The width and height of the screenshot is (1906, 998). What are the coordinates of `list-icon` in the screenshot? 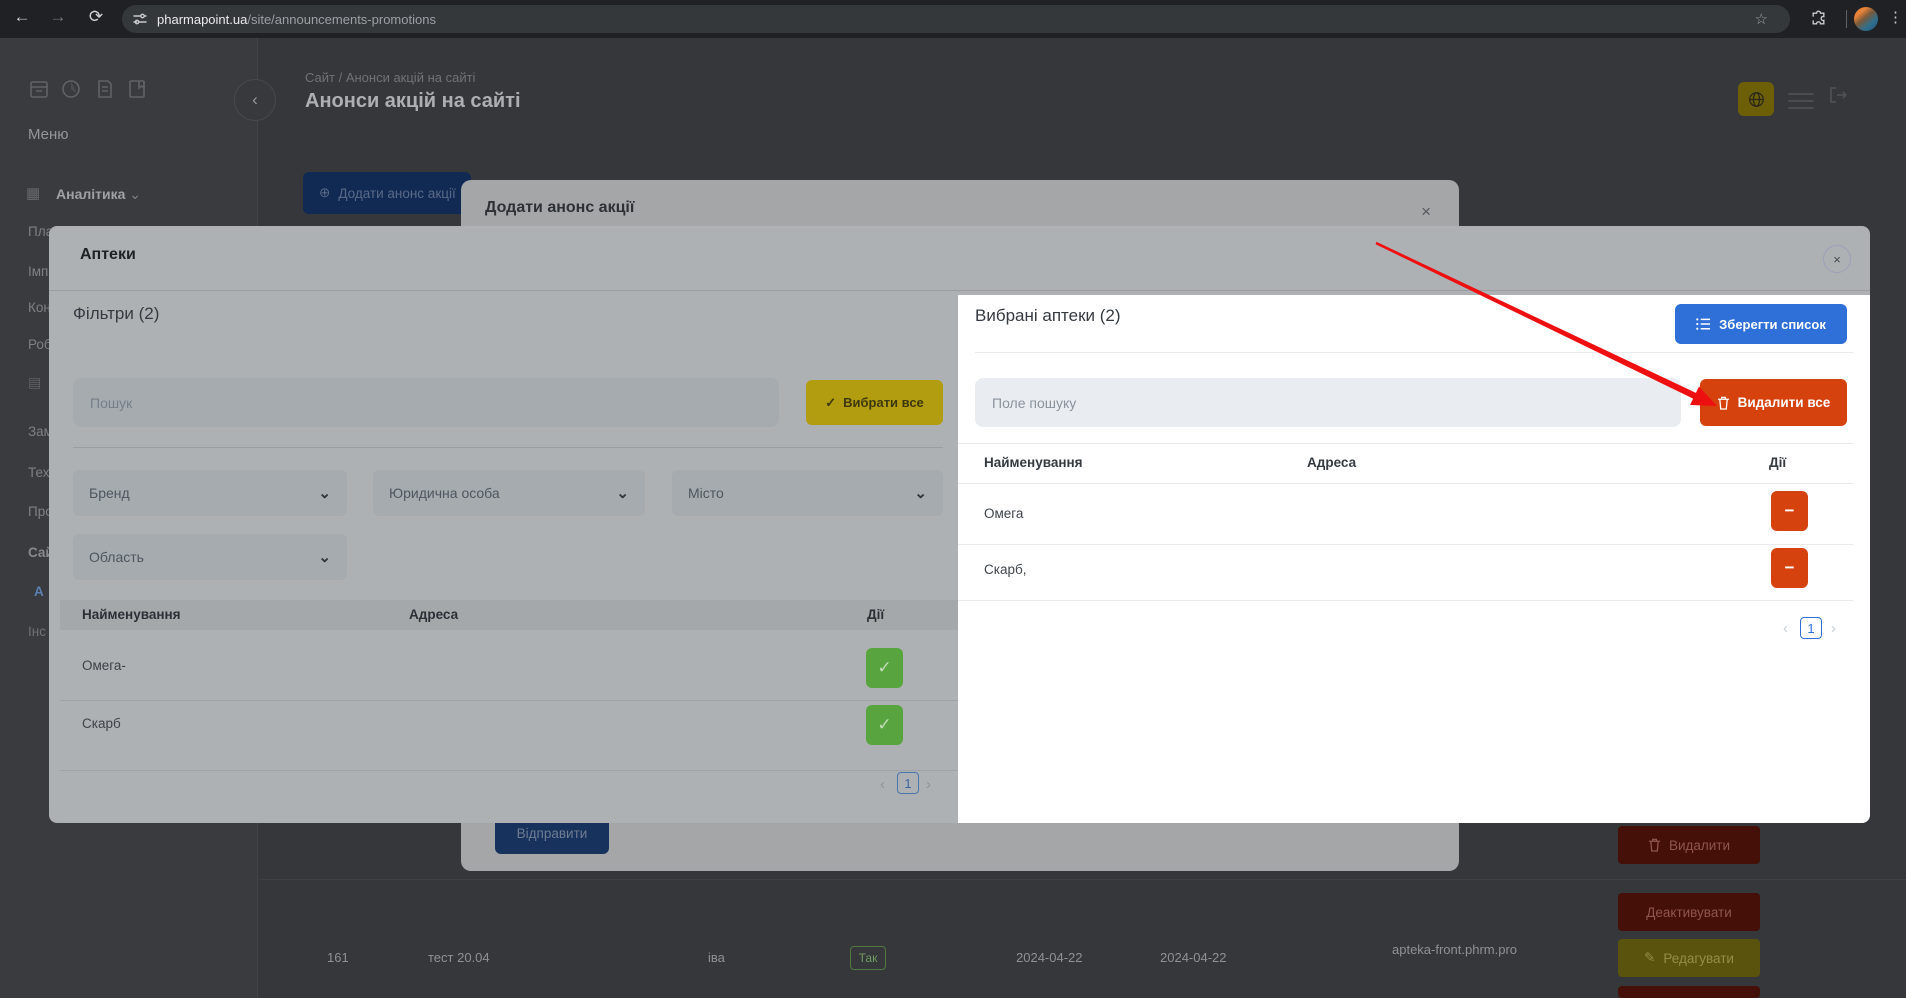 It's located at (1703, 324).